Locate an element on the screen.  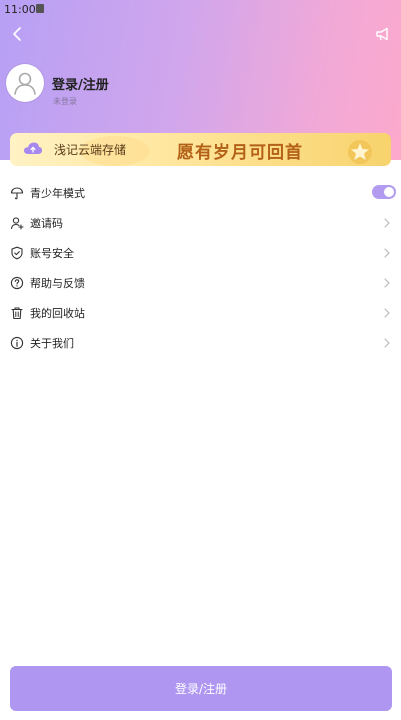
menu-label: 关于我们 is located at coordinates (52, 343).